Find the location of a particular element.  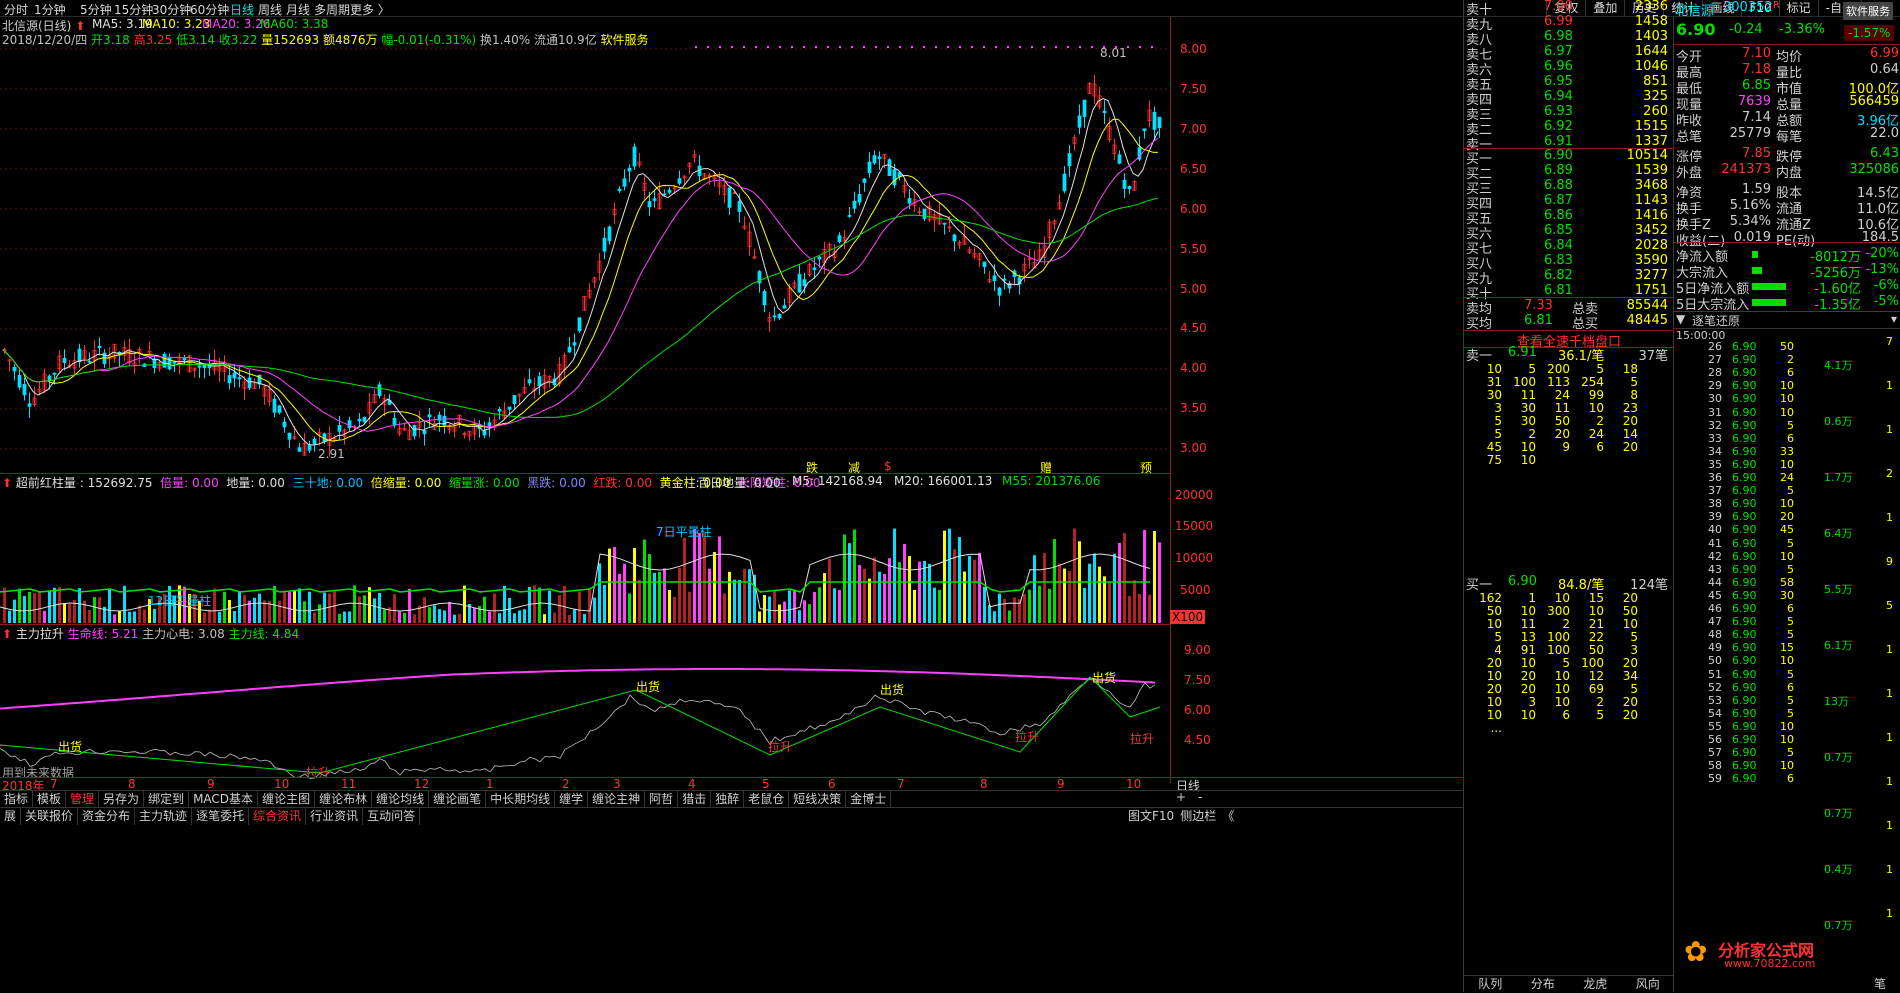

tick-volume: 6 is located at coordinates (1790, 608).